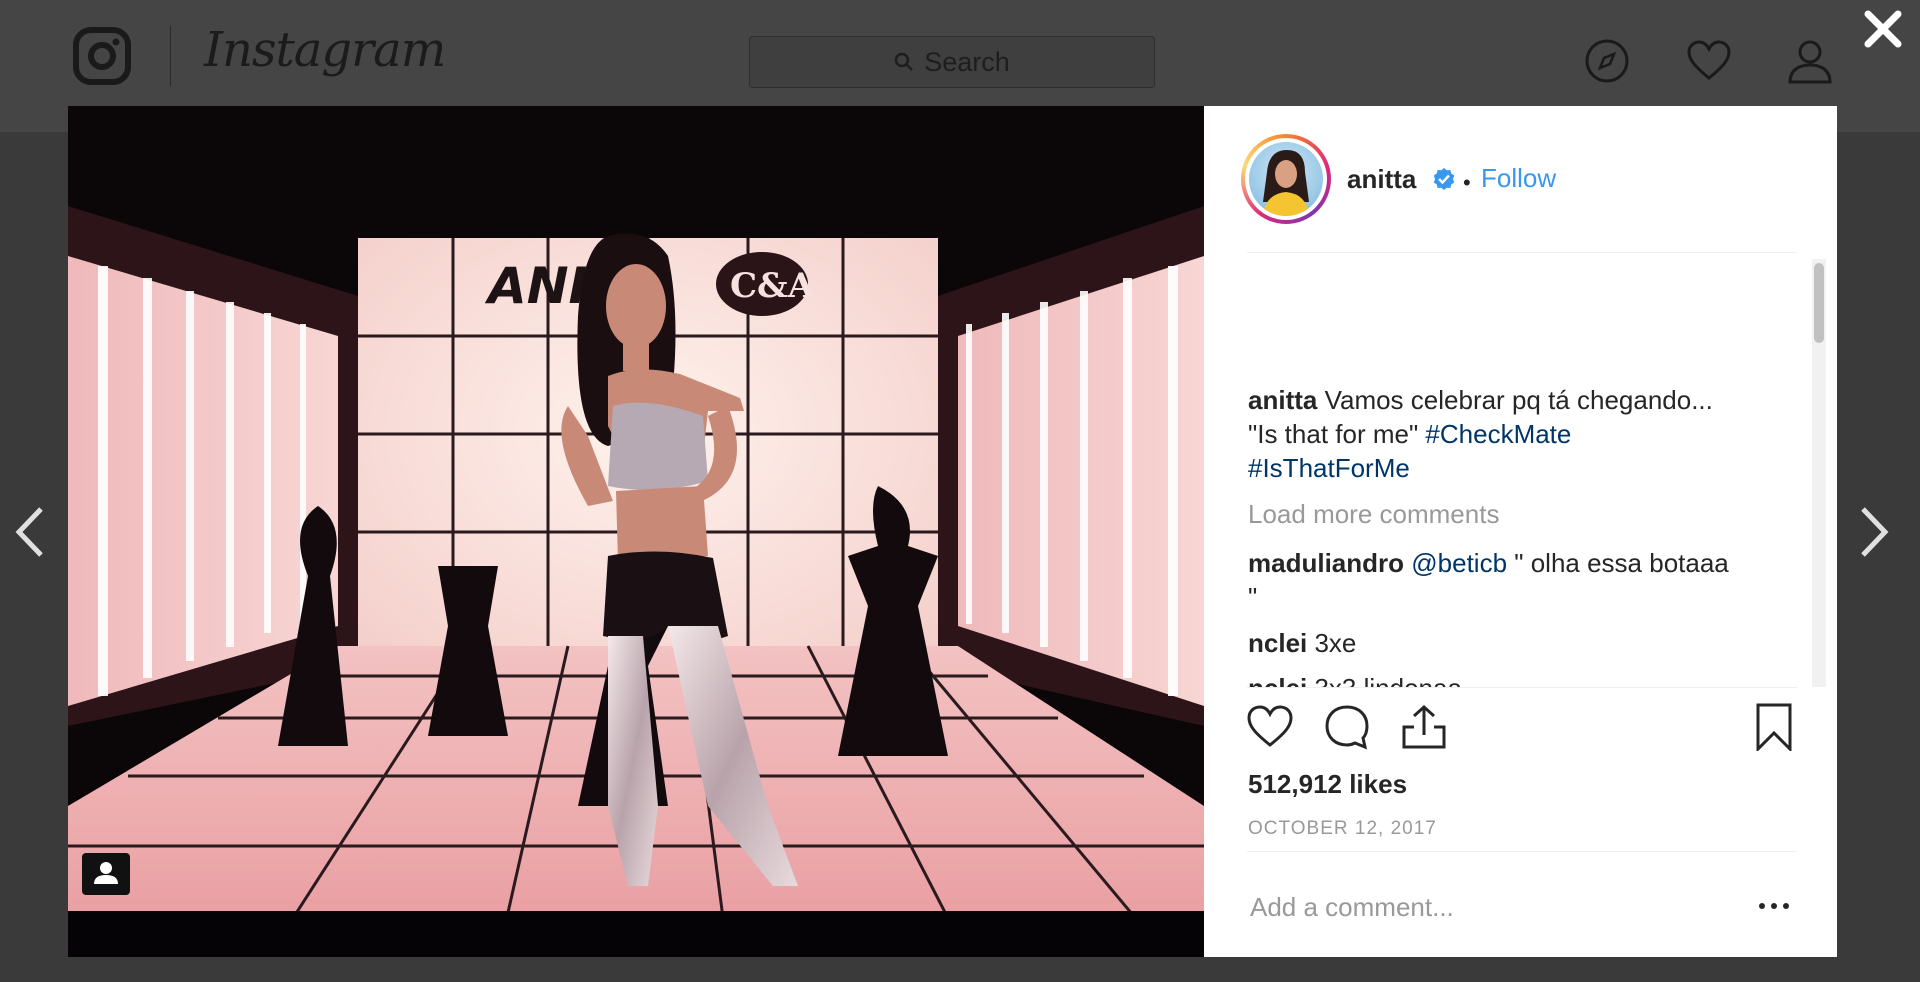  I want to click on like-heart-icon, so click(1270, 727).